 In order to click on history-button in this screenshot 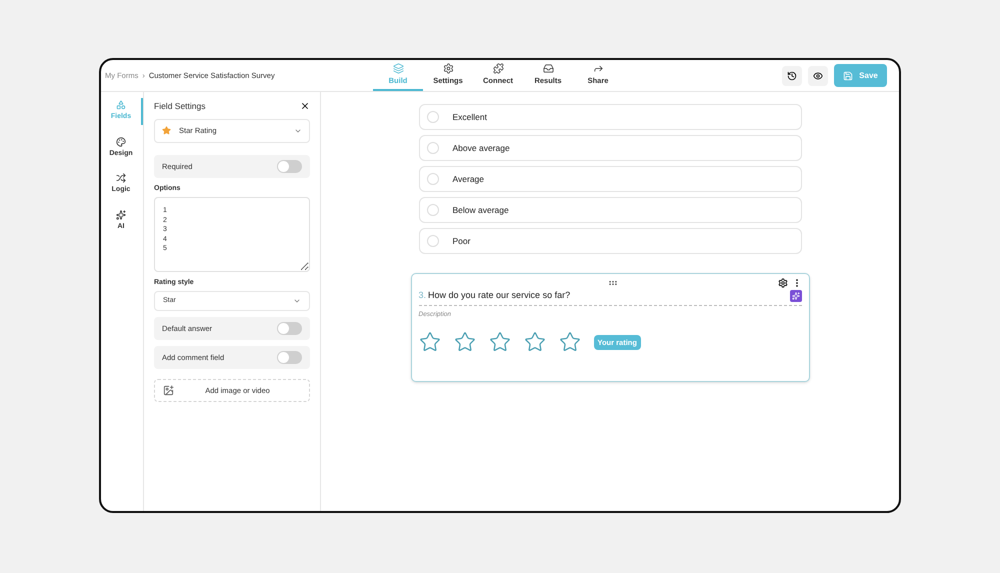, I will do `click(792, 76)`.